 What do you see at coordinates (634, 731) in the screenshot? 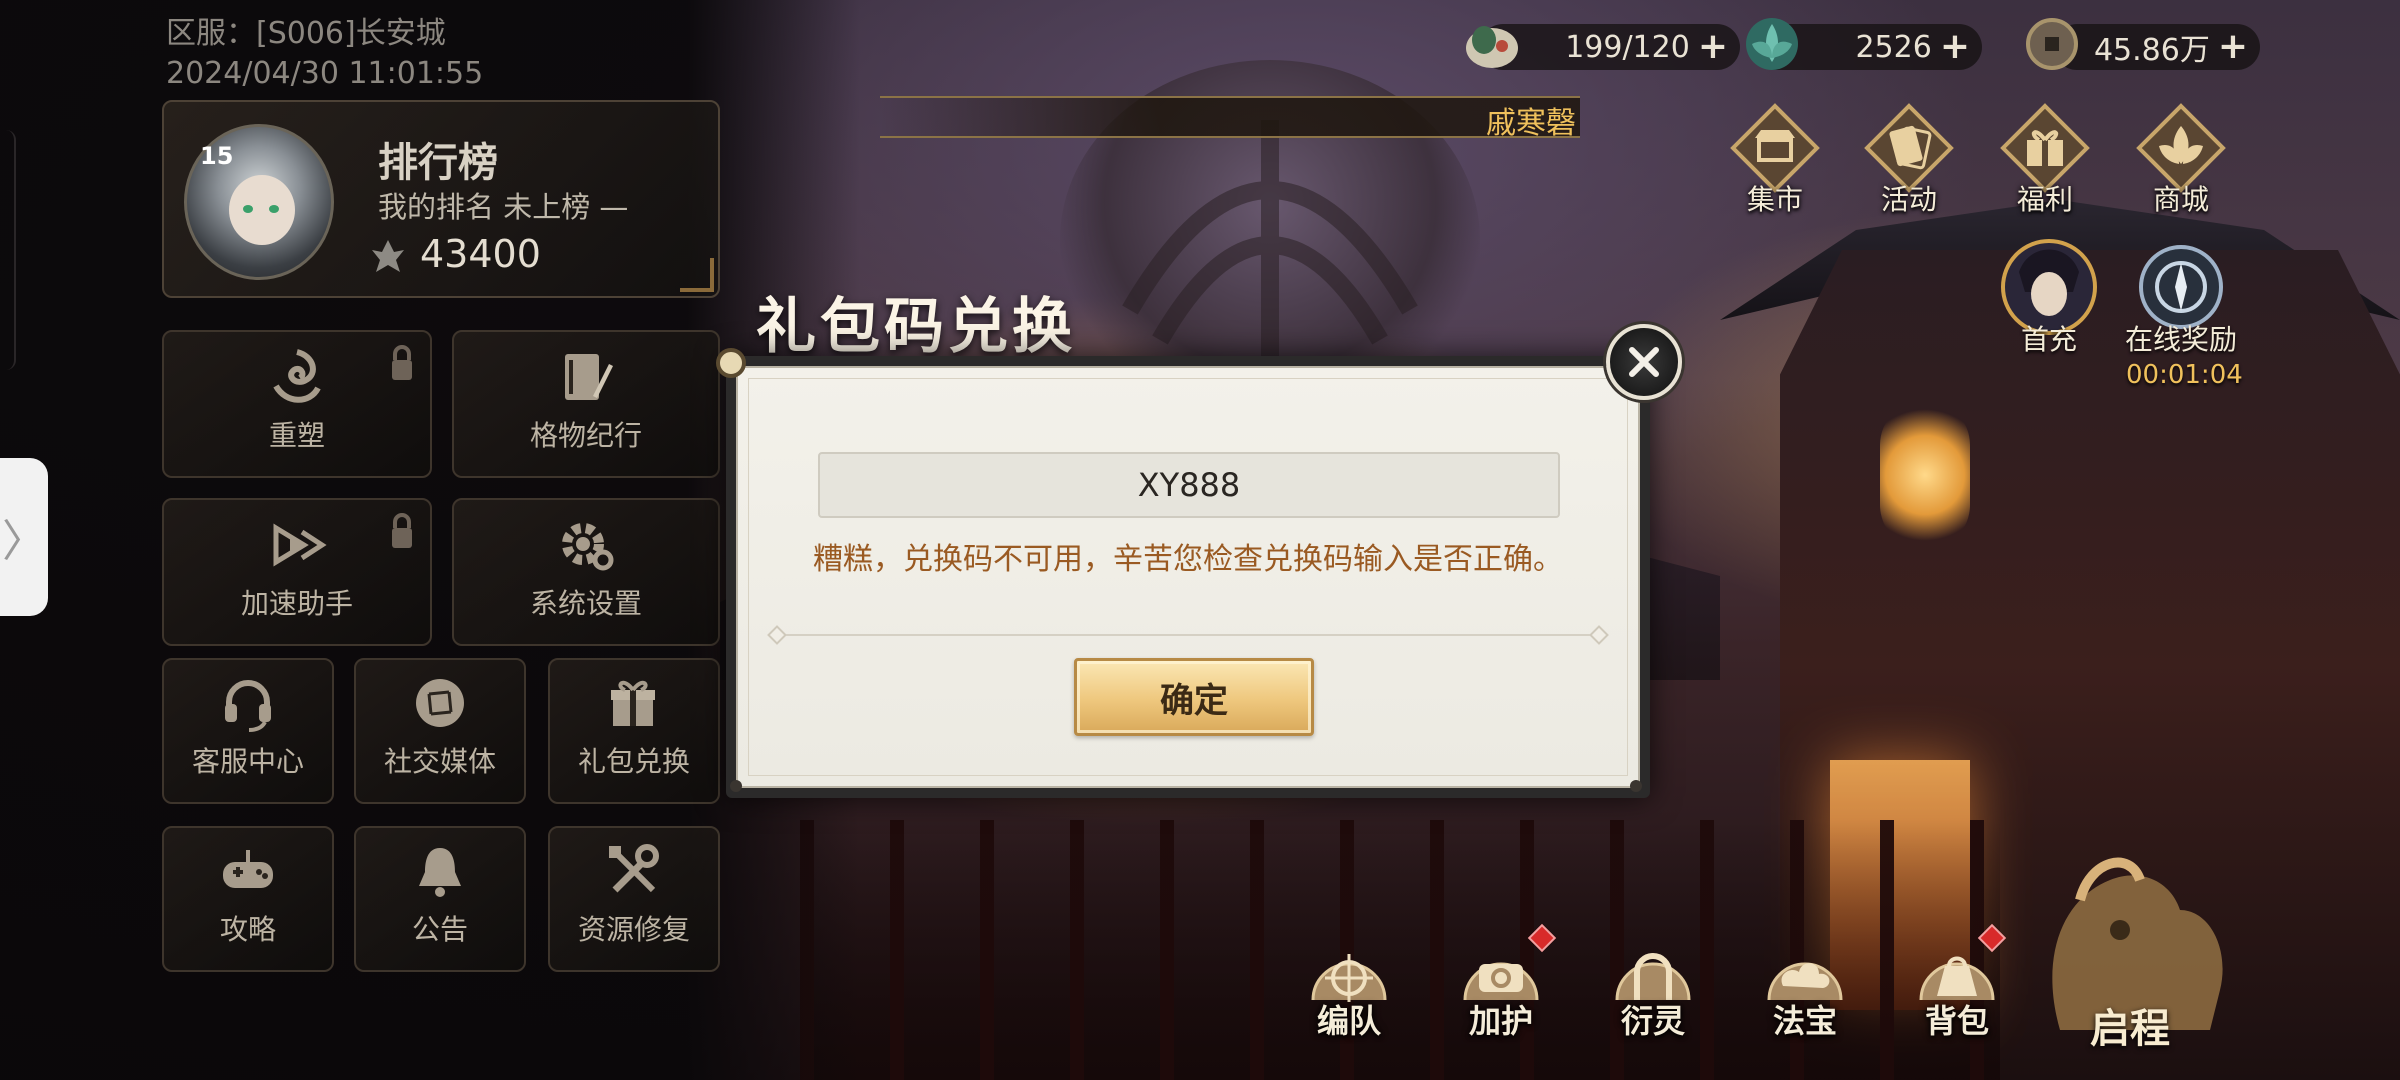
I see `menu-gift-exchange: 礼包兑换` at bounding box center [634, 731].